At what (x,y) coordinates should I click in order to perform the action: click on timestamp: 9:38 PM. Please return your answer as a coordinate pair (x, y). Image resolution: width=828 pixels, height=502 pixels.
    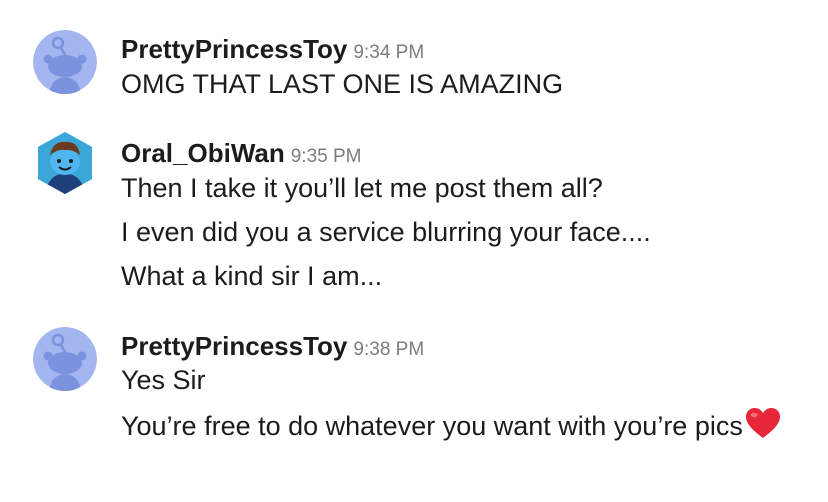
    Looking at the image, I should click on (389, 349).